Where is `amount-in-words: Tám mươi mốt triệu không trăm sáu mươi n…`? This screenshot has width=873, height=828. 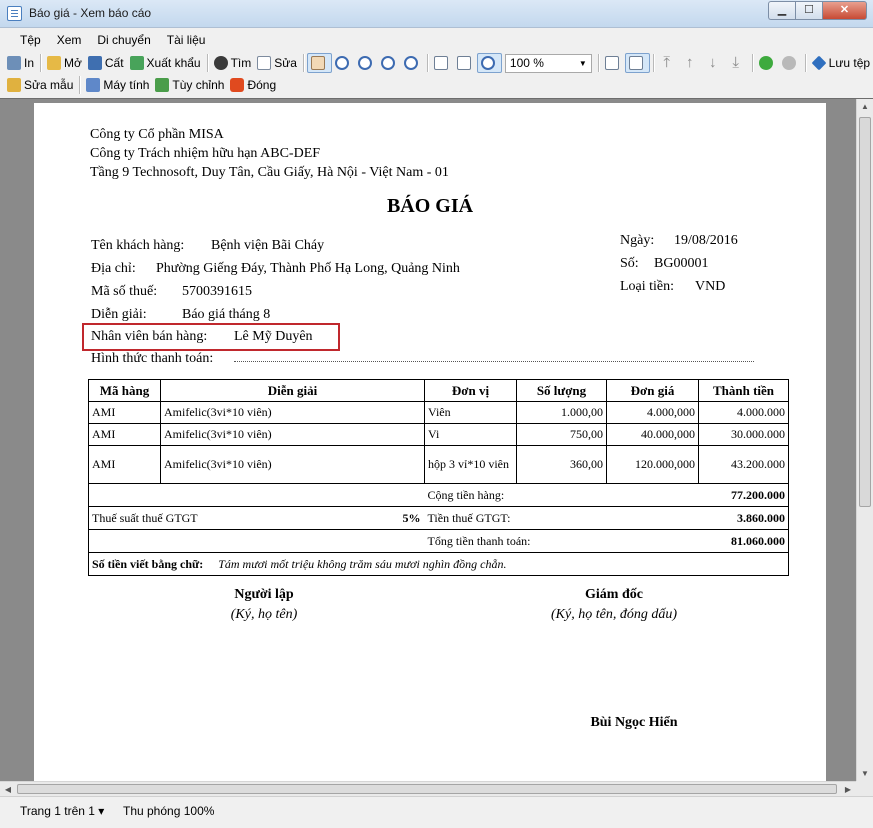
amount-in-words: Tám mươi mốt triệu không trăm sáu mươi n… is located at coordinates (362, 563).